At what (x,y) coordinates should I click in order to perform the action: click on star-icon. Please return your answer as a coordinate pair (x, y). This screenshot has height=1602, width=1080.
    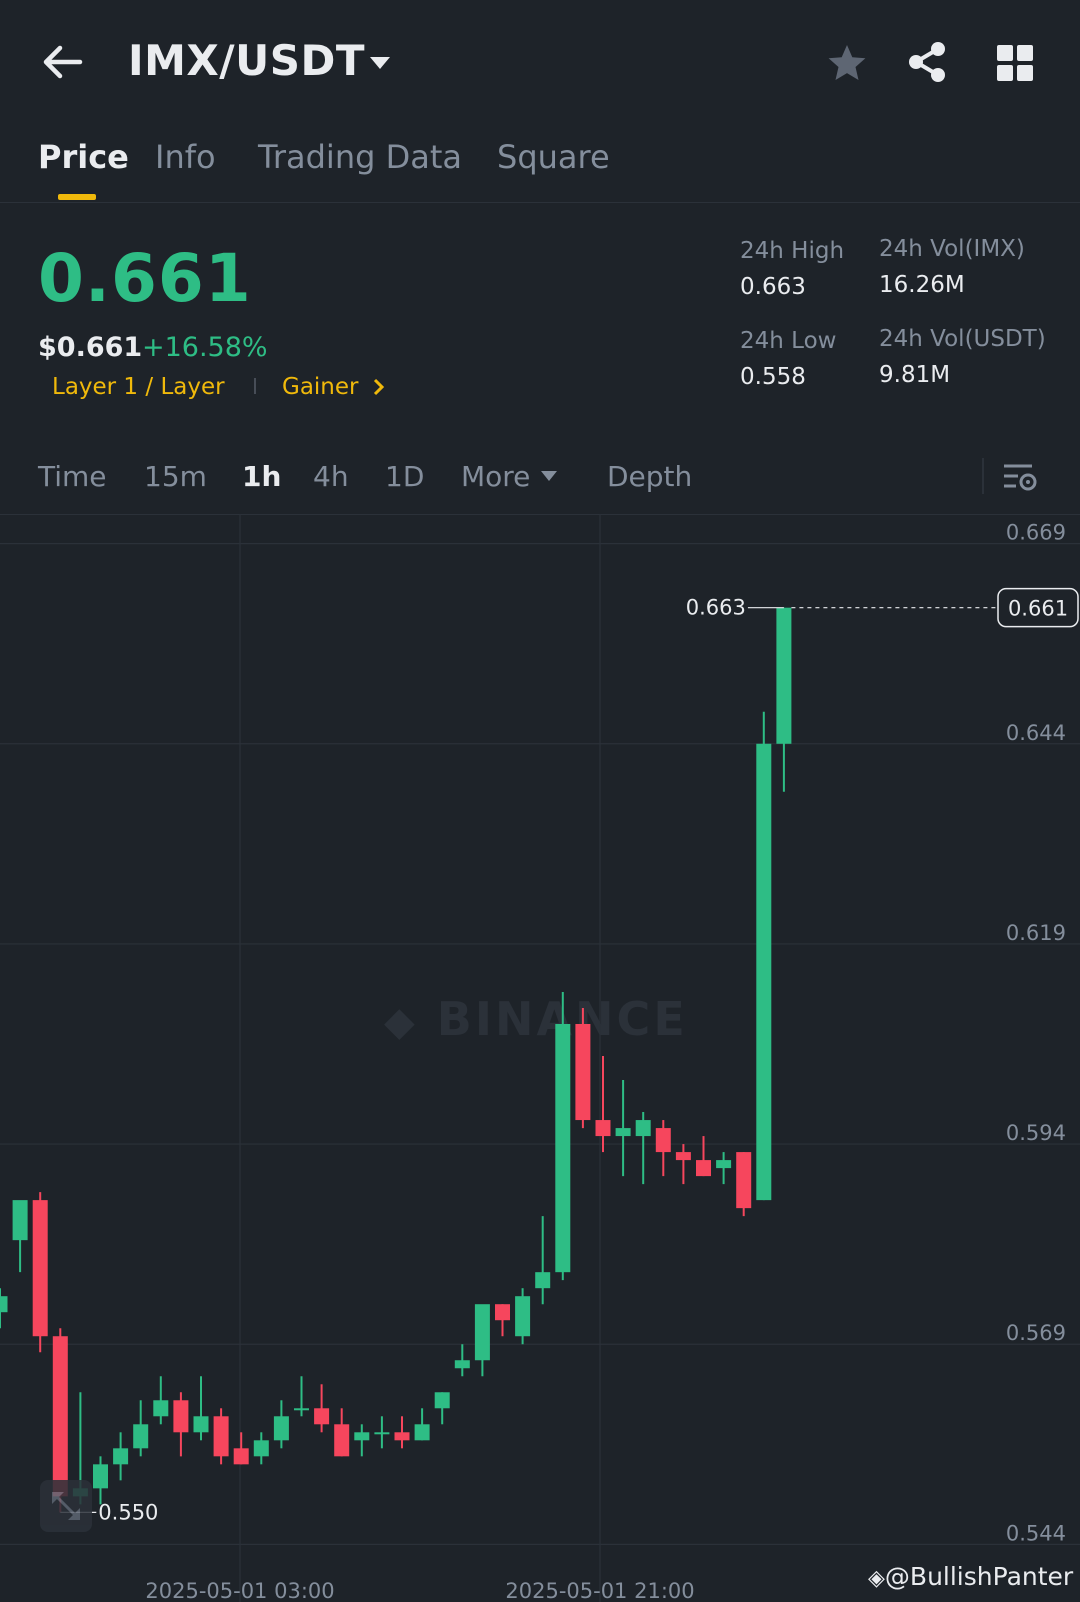
    Looking at the image, I should click on (847, 63).